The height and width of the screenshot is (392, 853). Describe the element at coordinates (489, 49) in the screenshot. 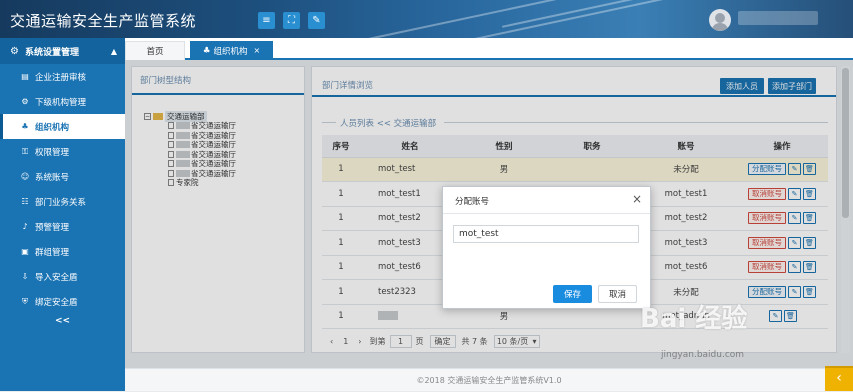

I see `tab-bar: 首页 ♣ 组织机构 ×` at that location.